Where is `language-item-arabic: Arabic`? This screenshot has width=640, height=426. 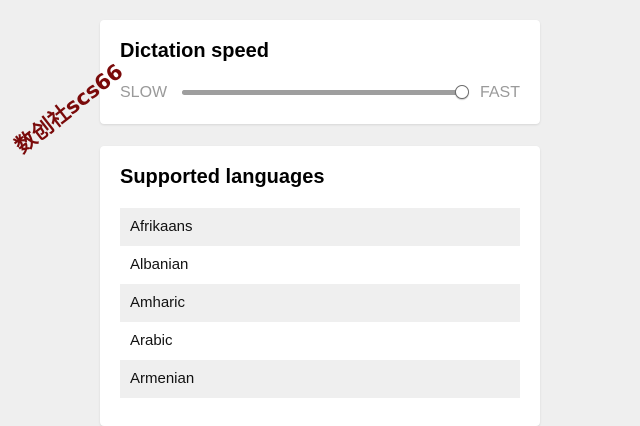
language-item-arabic: Arabic is located at coordinates (320, 341).